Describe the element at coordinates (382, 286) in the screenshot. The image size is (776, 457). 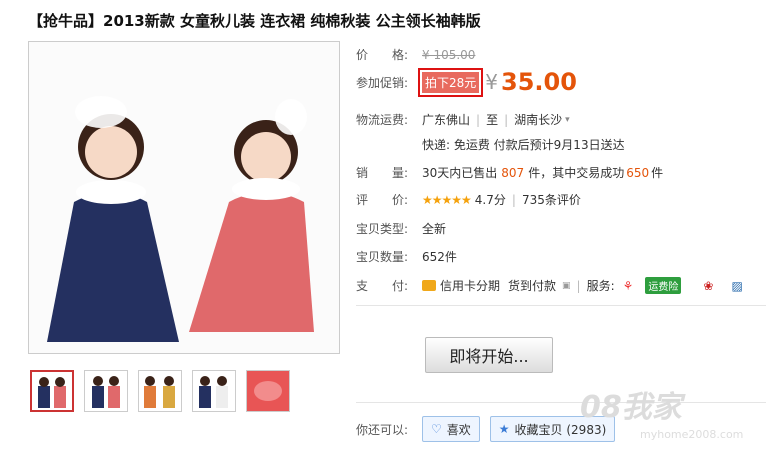
I see `payment-label: 支 付:` at that location.